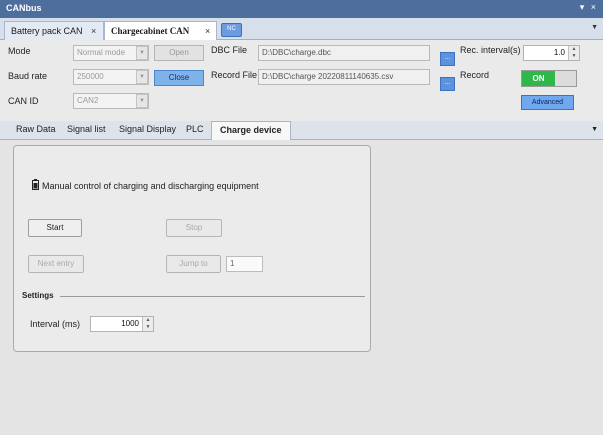 The height and width of the screenshot is (435, 603). I want to click on jump-to-input: 1, so click(244, 264).